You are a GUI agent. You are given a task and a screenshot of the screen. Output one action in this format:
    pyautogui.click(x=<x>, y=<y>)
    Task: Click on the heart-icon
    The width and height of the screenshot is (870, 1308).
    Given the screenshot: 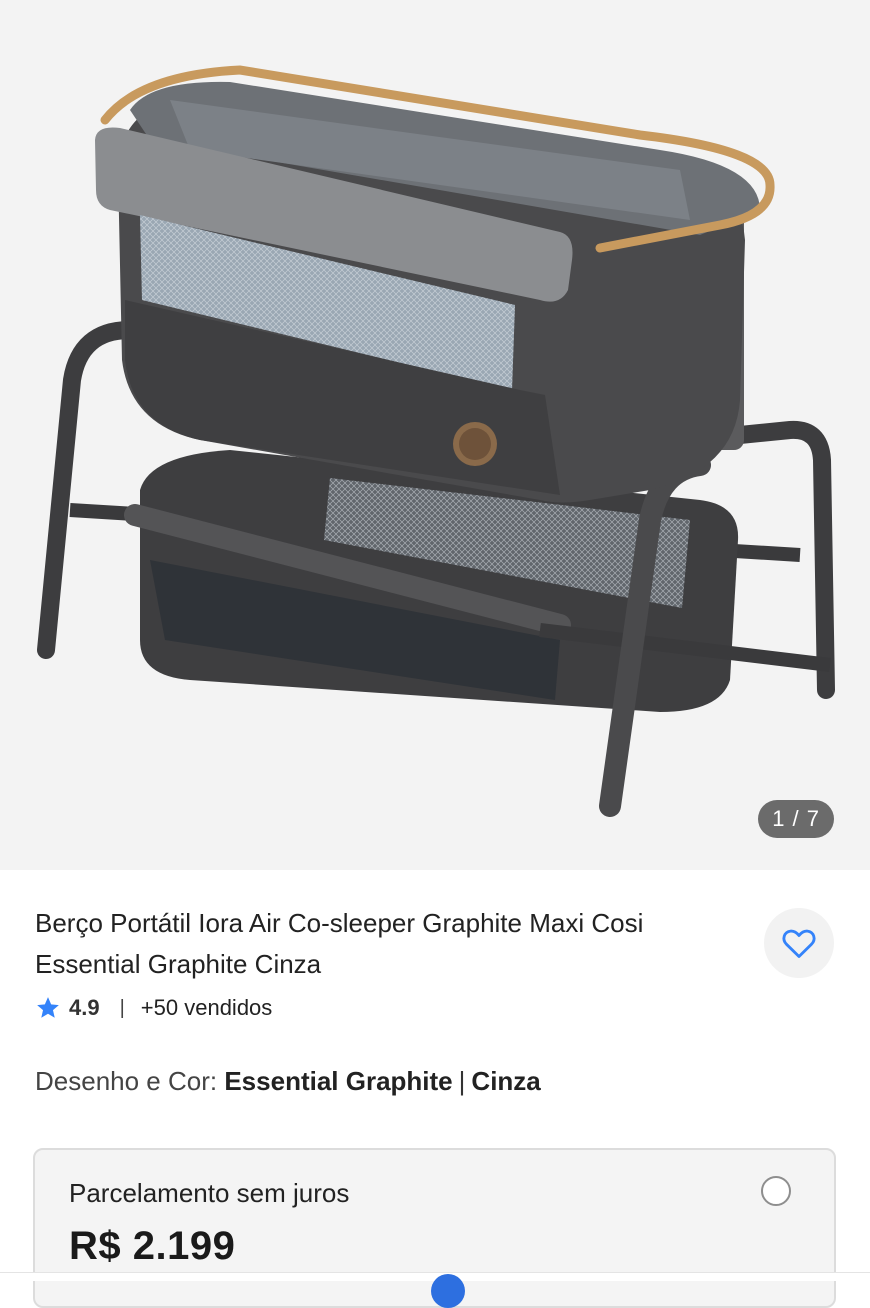 What is the action you would take?
    pyautogui.click(x=799, y=943)
    